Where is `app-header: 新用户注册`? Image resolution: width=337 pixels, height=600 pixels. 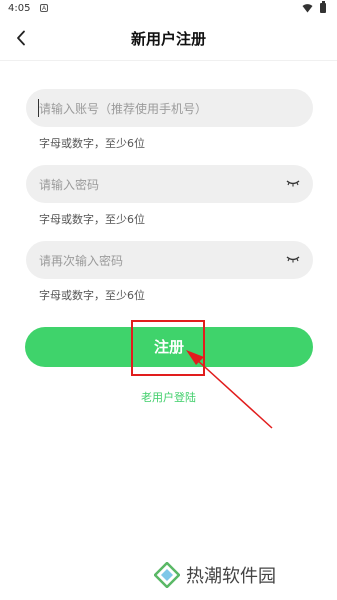
app-header: 新用户注册 is located at coordinates (168, 39).